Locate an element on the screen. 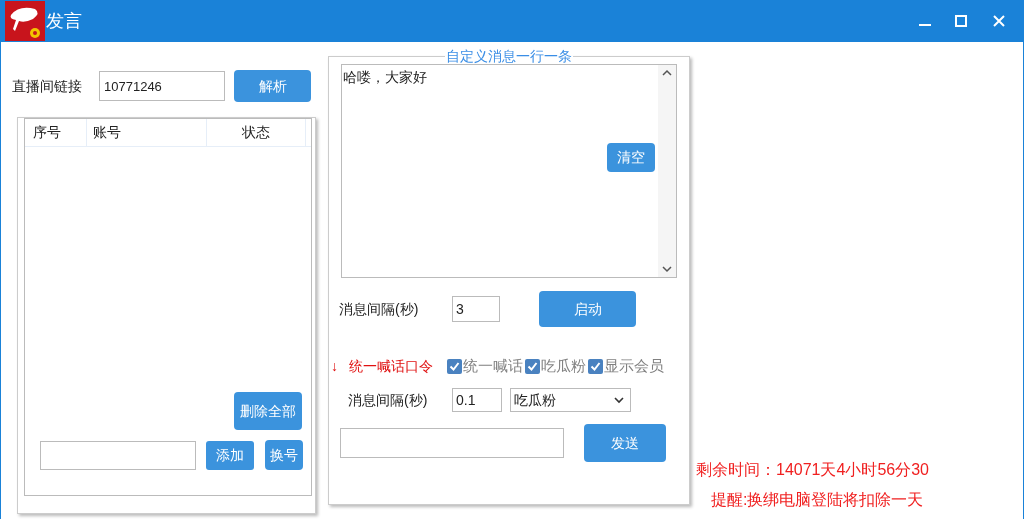  down-arrow: ↓ is located at coordinates (335, 366).